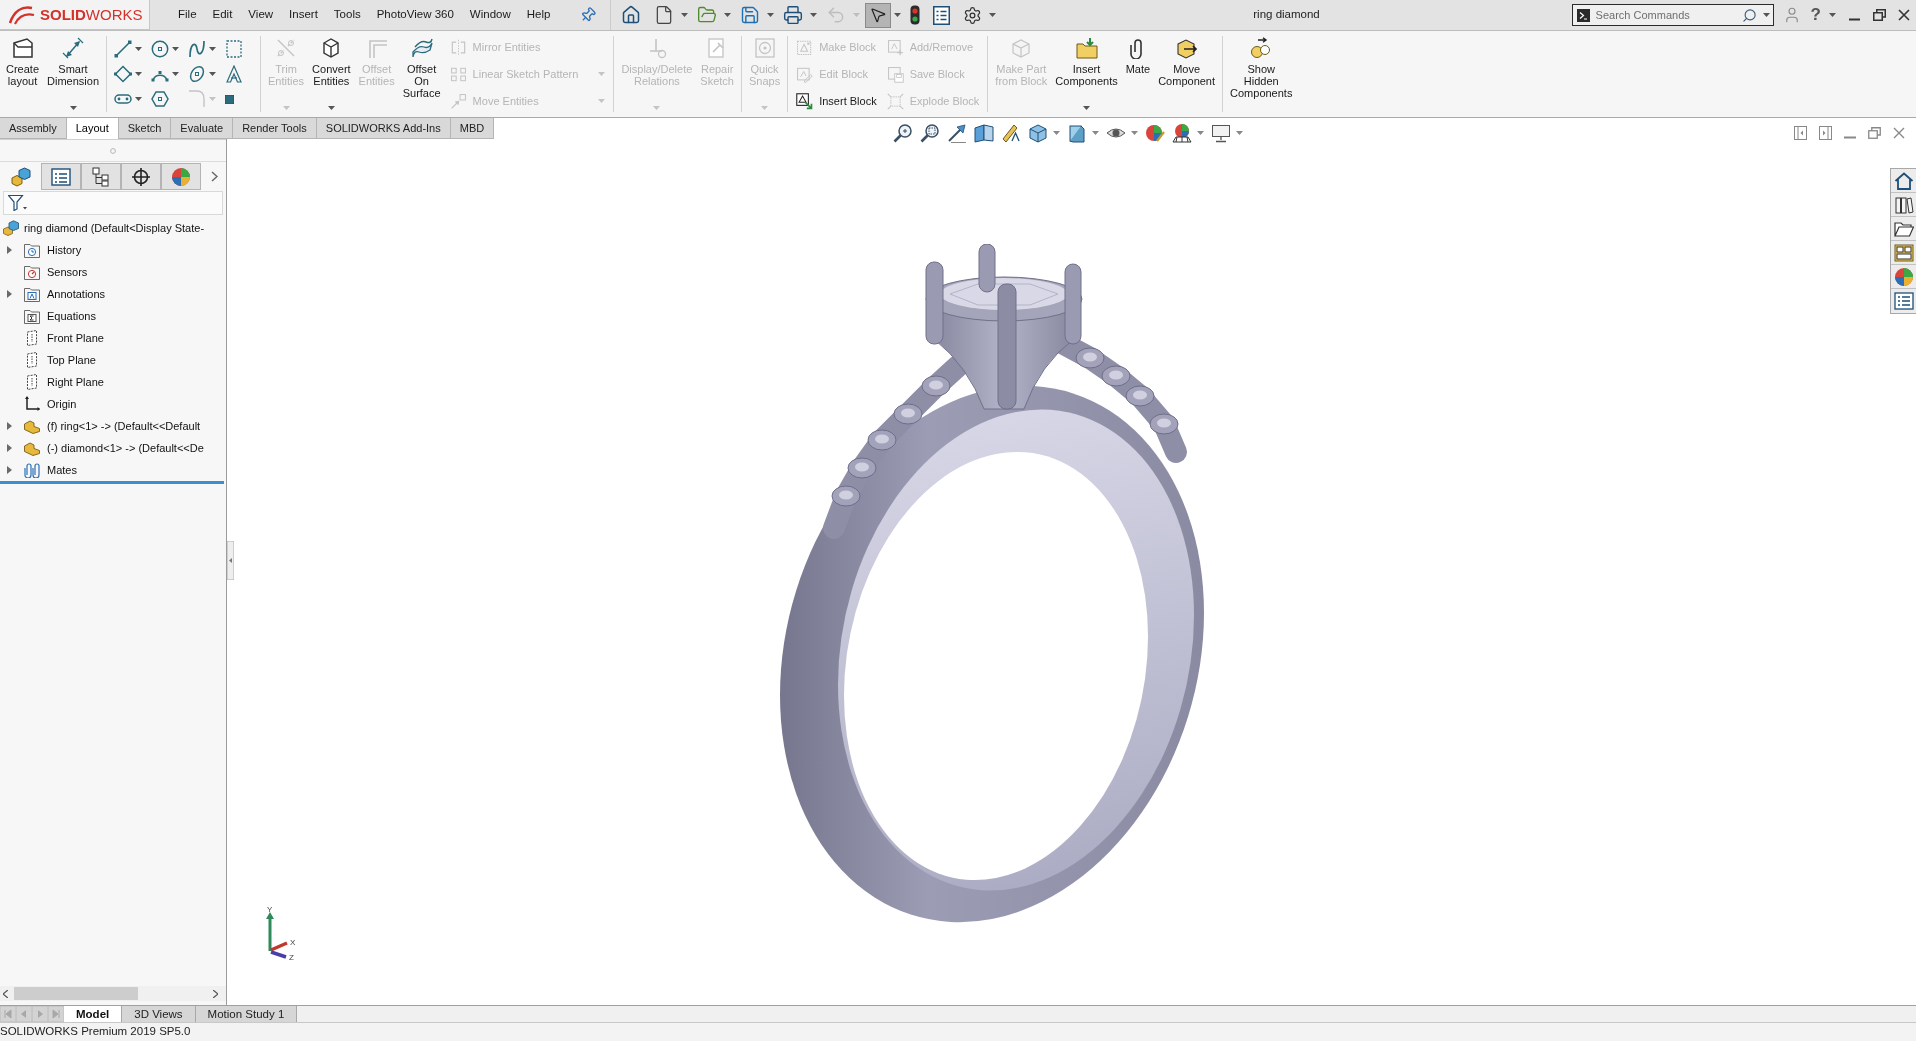 This screenshot has height=1041, width=1916. I want to click on tab: Sketch, so click(145, 128).